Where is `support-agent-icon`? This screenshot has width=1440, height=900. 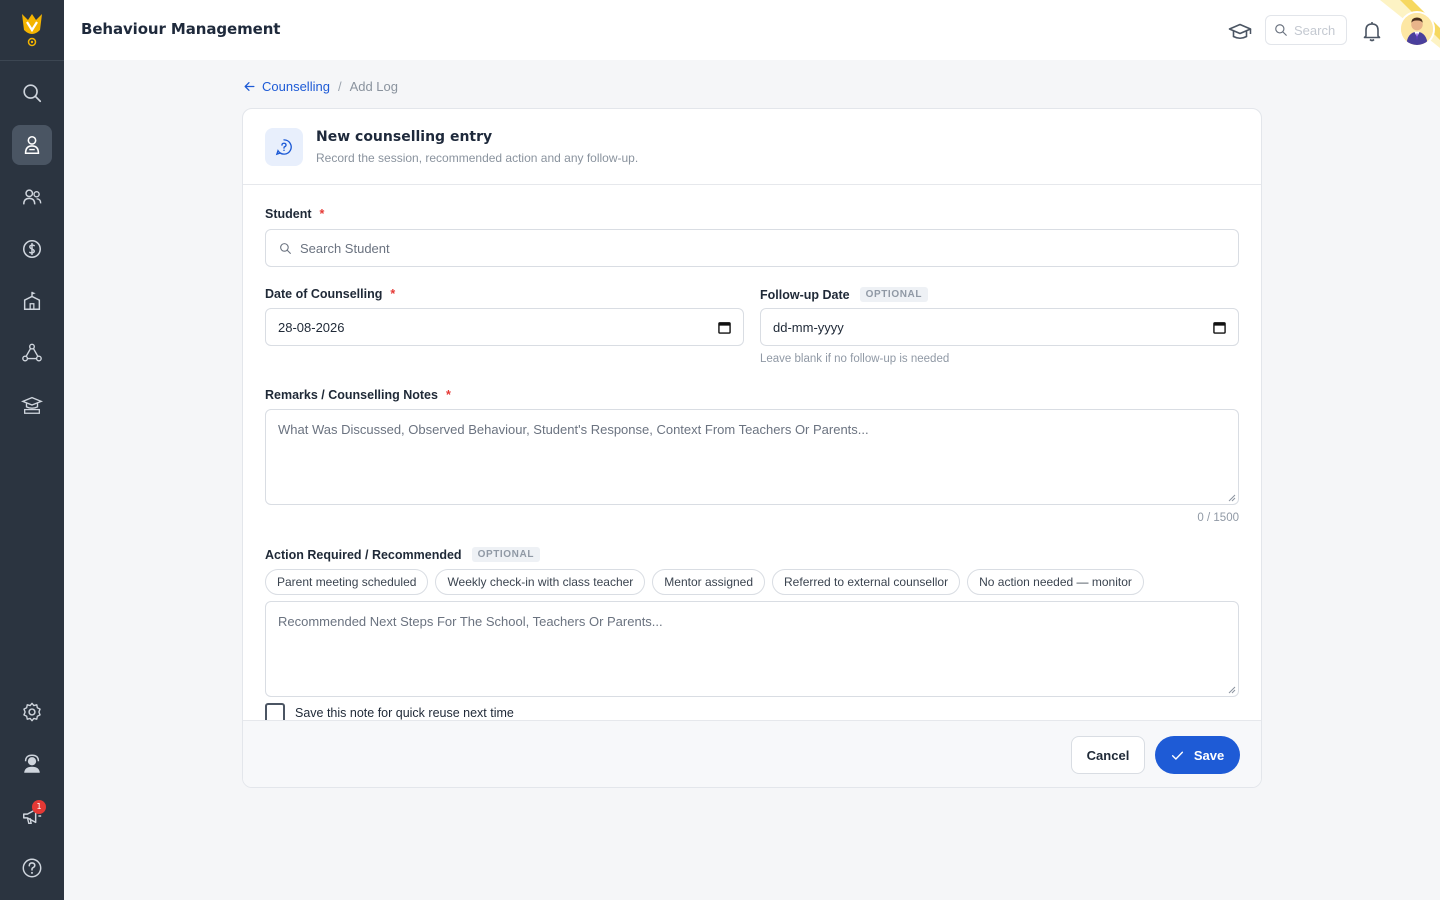 support-agent-icon is located at coordinates (32, 763).